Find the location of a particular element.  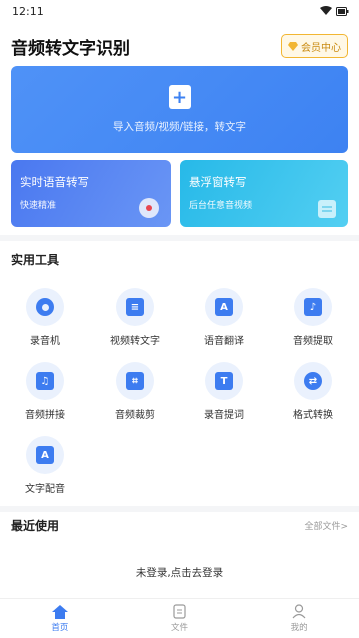

import-media-label: 导入音频/视频/链接，转文字 is located at coordinates (179, 127).